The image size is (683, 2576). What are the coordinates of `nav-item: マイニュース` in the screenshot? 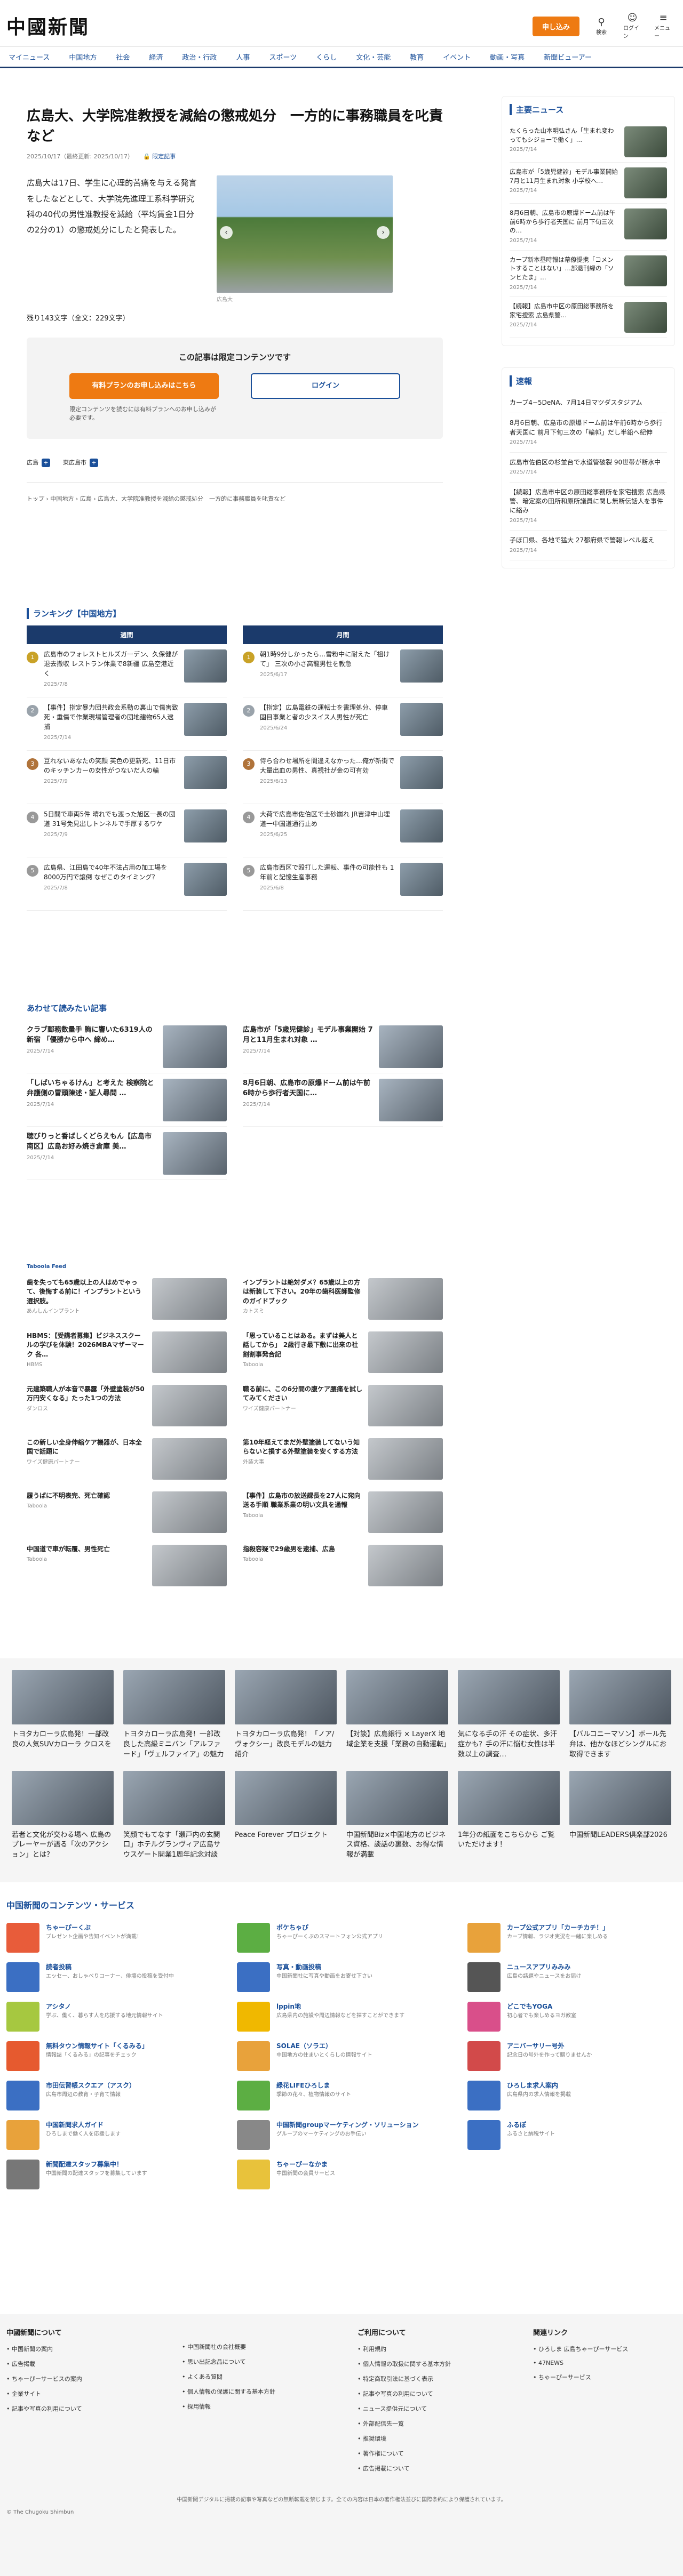 It's located at (29, 57).